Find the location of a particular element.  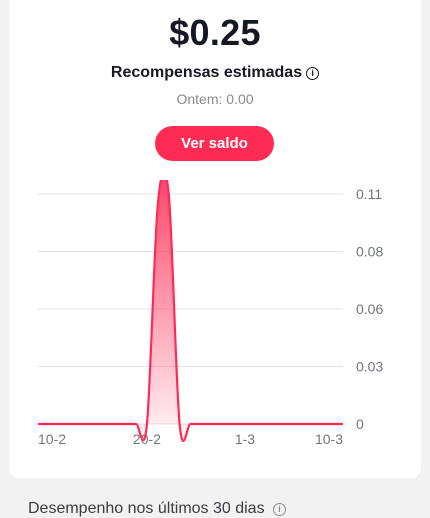

view-balance-button: Ver saldo is located at coordinates (214, 143).